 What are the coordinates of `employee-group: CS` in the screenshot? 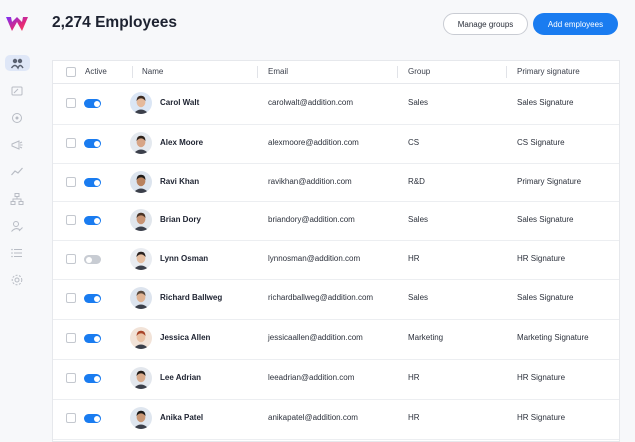 It's located at (414, 142).